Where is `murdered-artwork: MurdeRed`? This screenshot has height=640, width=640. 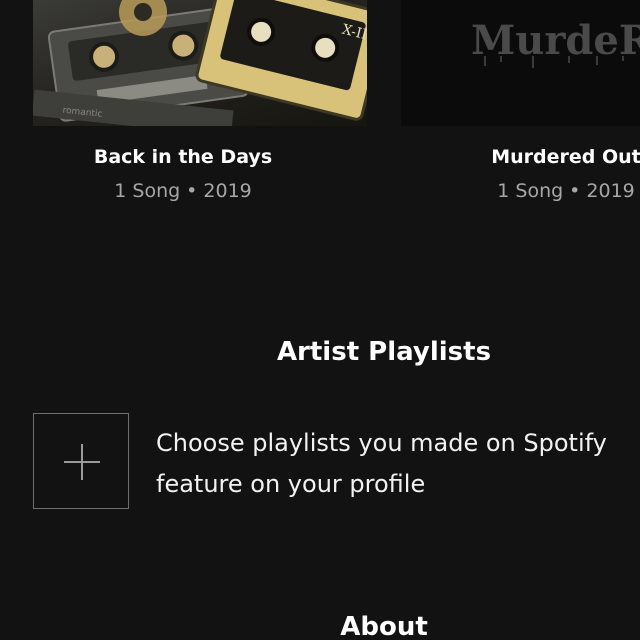 murdered-artwork: MurdeRed is located at coordinates (555, 42).